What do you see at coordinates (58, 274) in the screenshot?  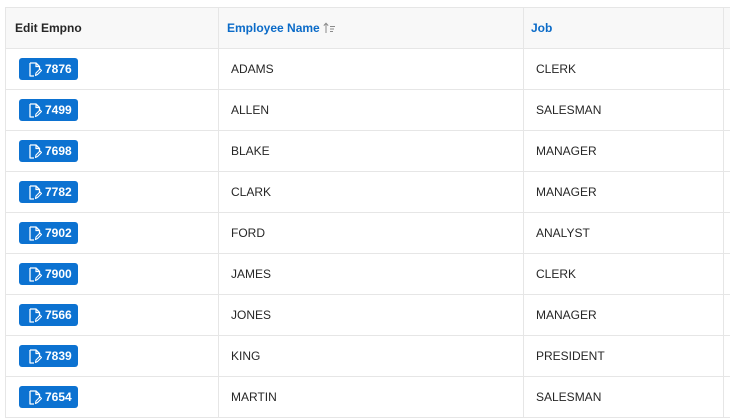 I see `empno-label: 7900` at bounding box center [58, 274].